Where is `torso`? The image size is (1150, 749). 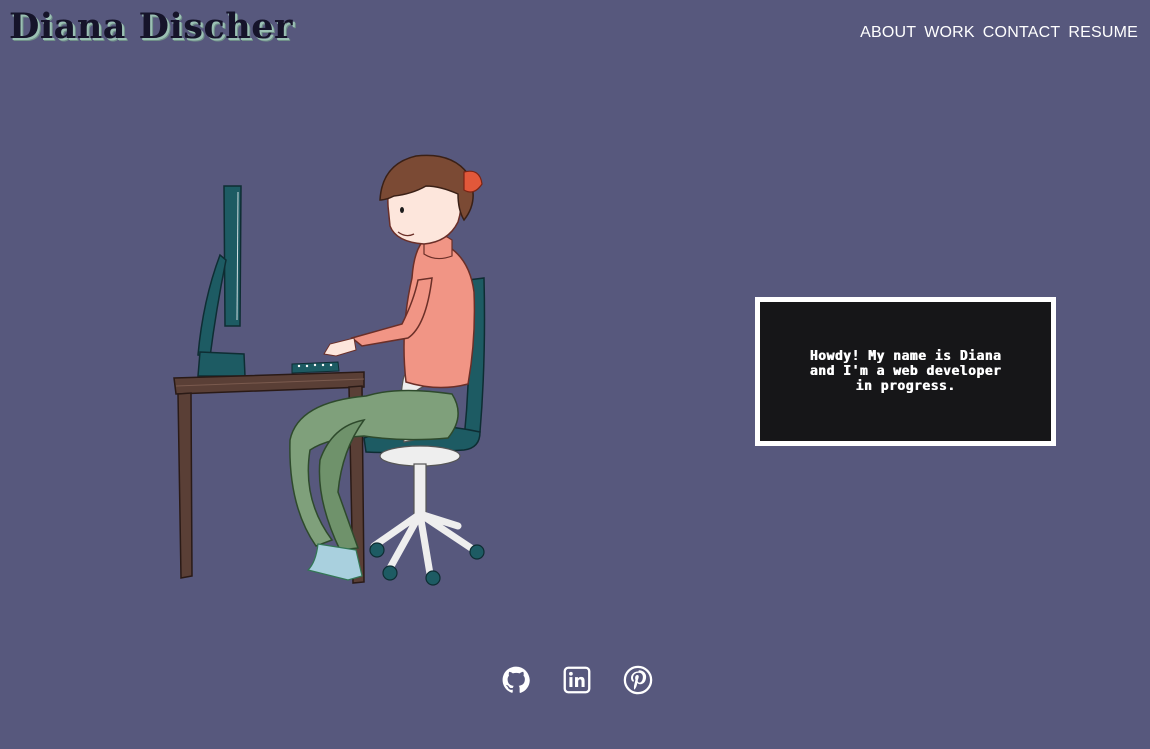
torso is located at coordinates (399, 311).